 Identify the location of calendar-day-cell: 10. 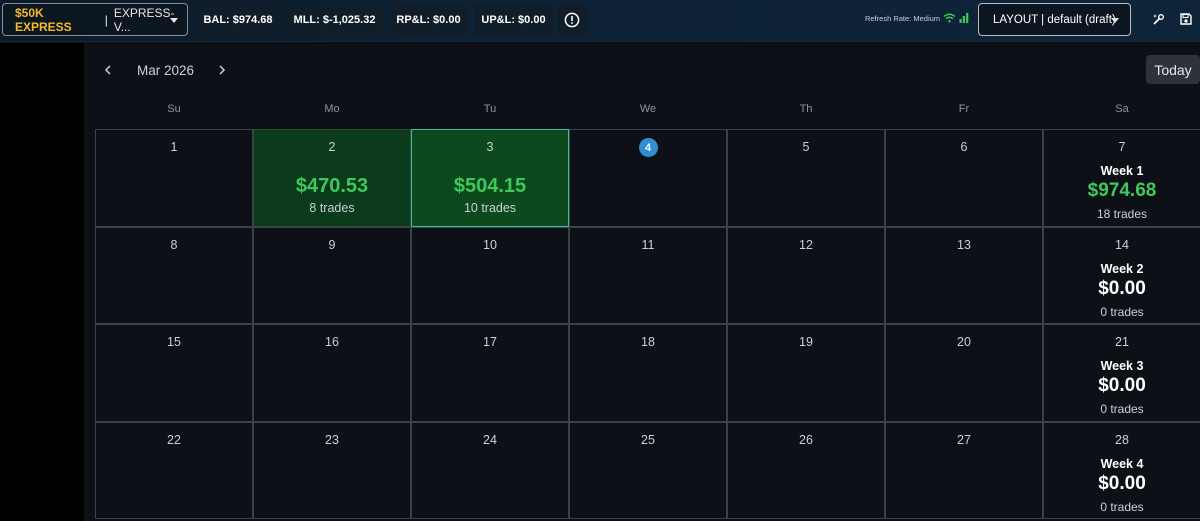
(490, 275).